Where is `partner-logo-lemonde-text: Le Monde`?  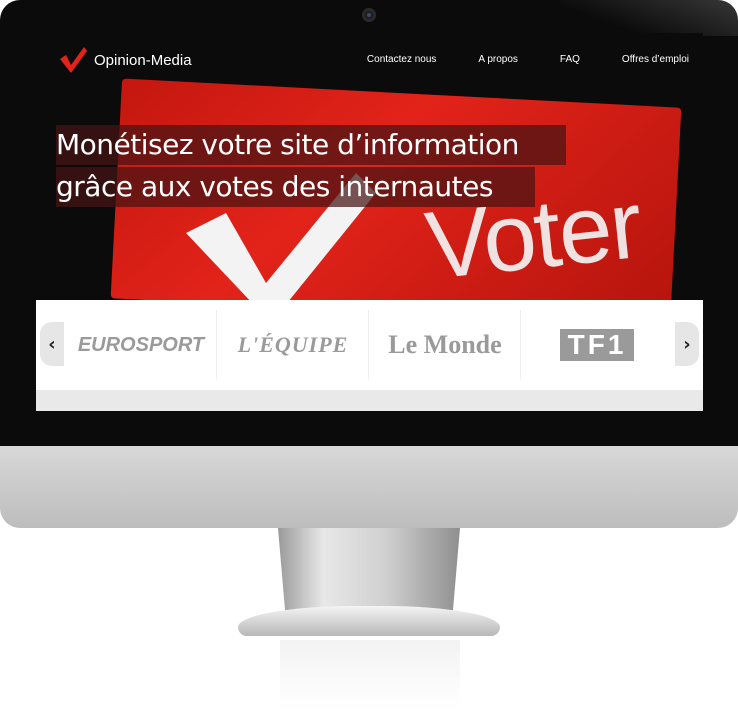 partner-logo-lemonde-text: Le Monde is located at coordinates (445, 344).